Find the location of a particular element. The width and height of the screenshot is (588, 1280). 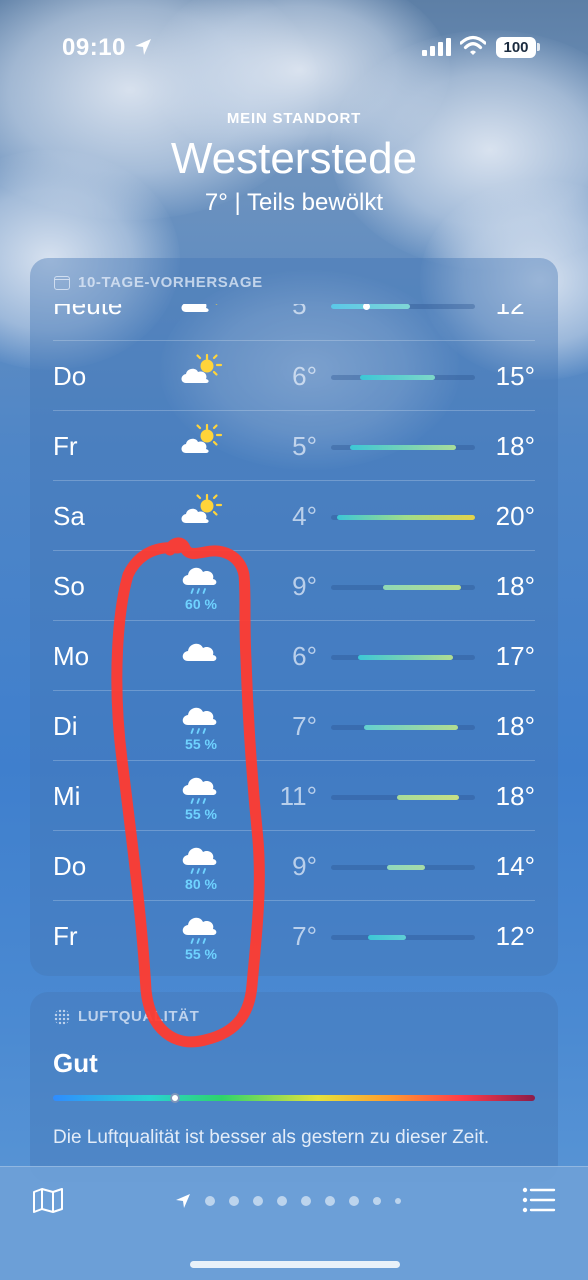

forecast-row: Di 55 % 7° 18° is located at coordinates (294, 725).